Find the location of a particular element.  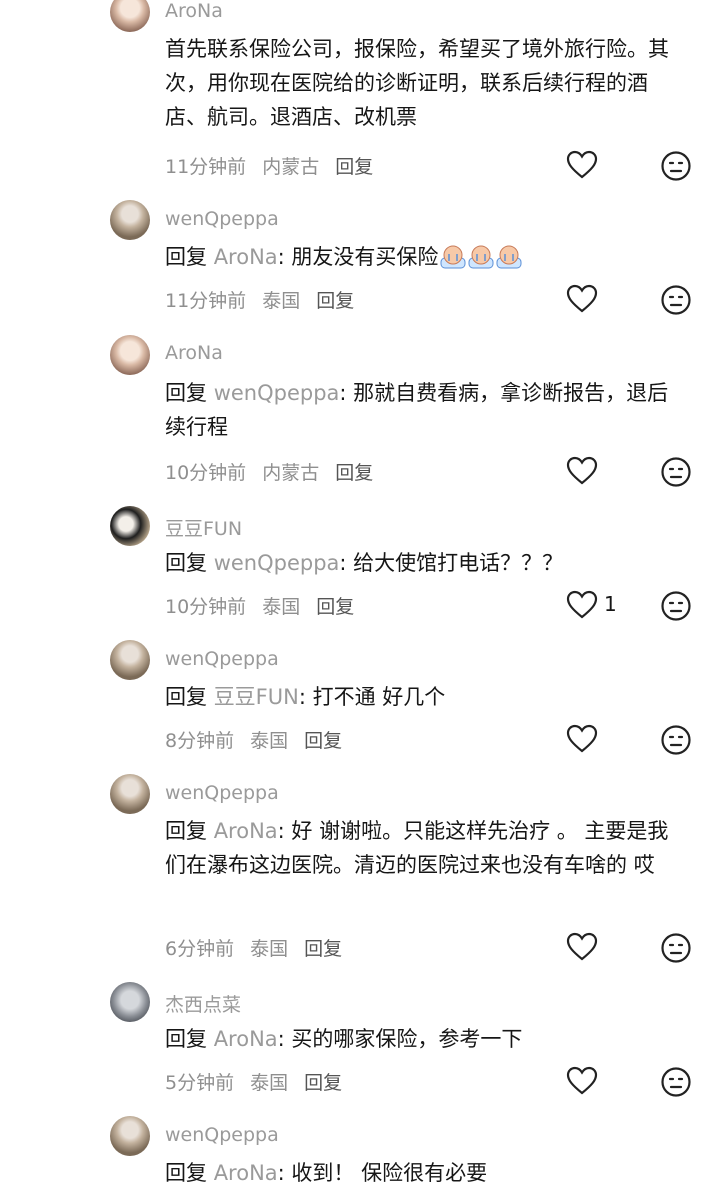

comment-meta: 11分钟前 泰国 回复 is located at coordinates (267, 299).